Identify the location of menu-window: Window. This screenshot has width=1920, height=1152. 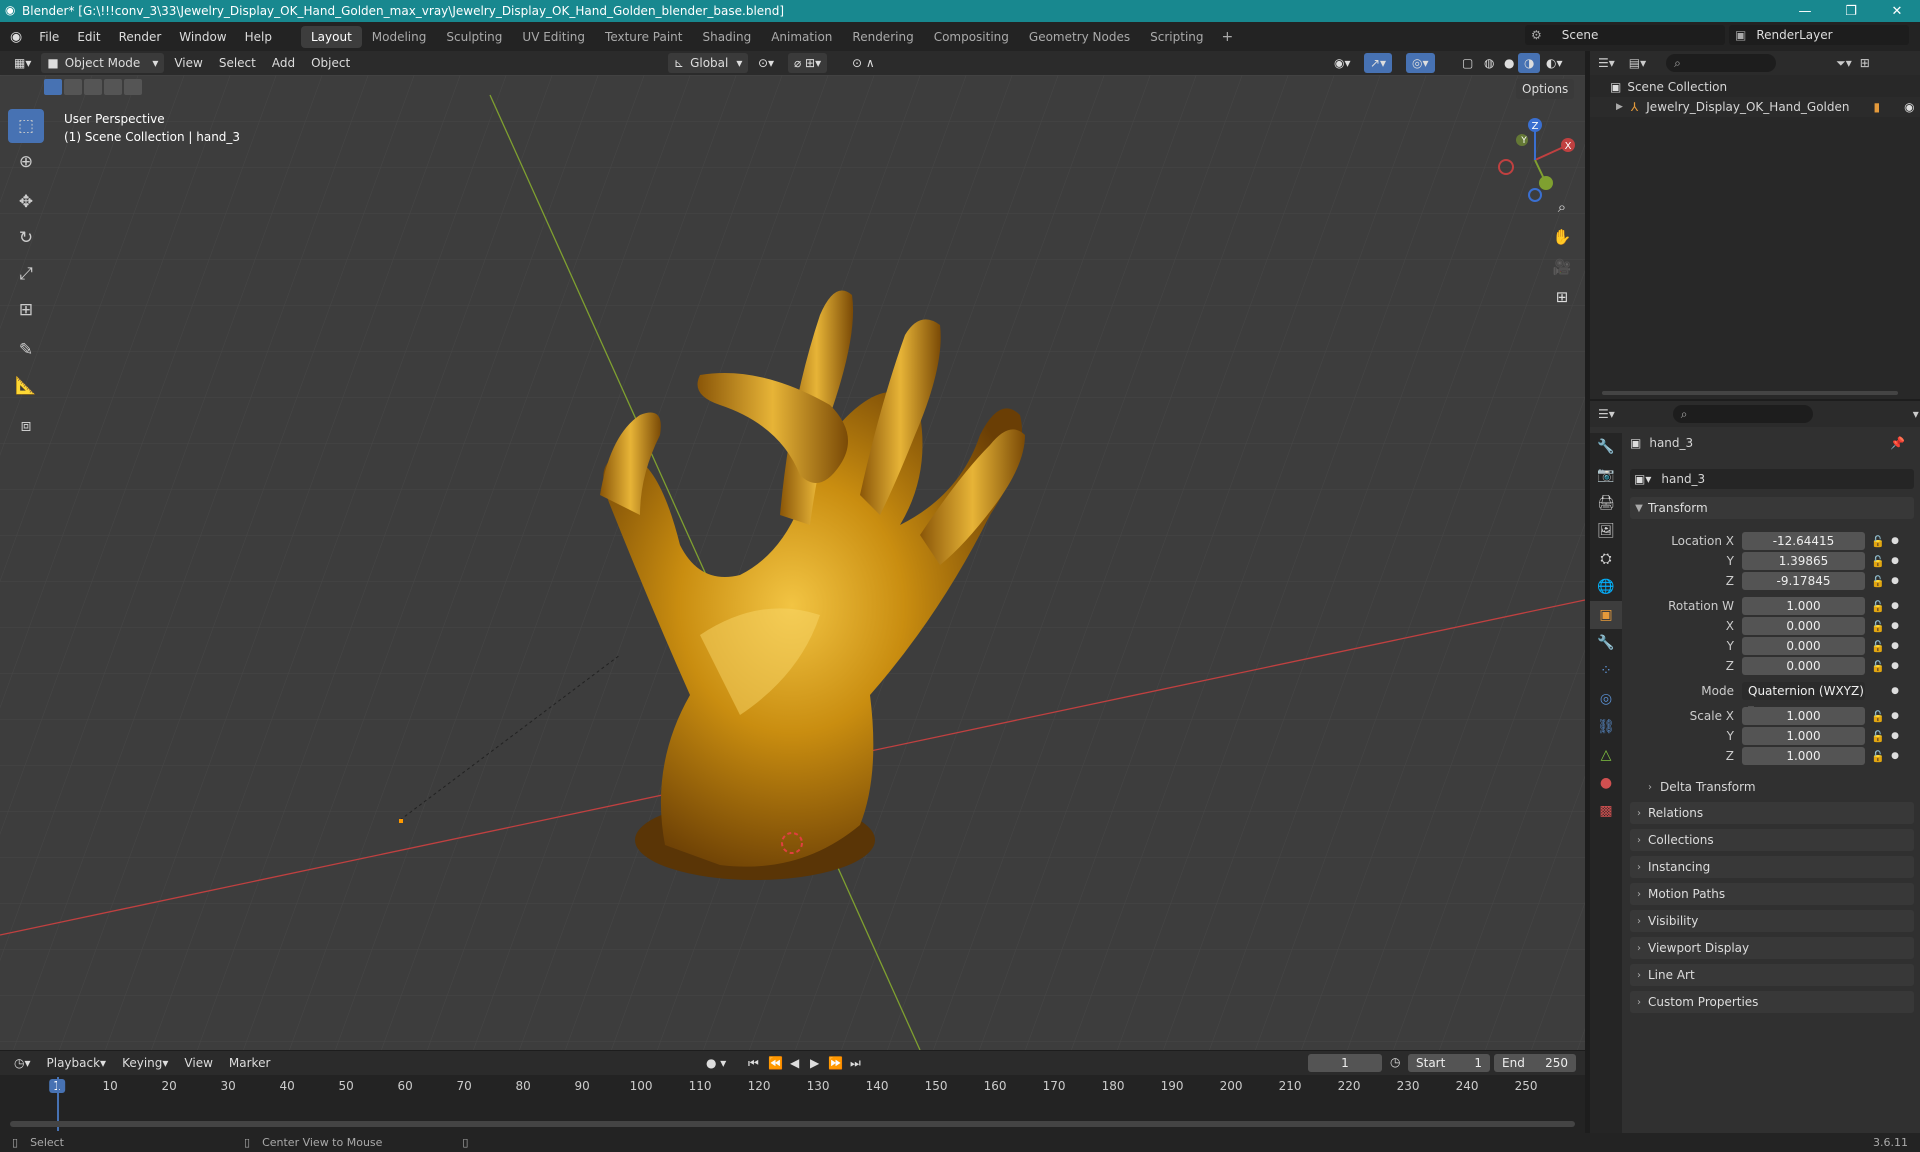
(202, 37).